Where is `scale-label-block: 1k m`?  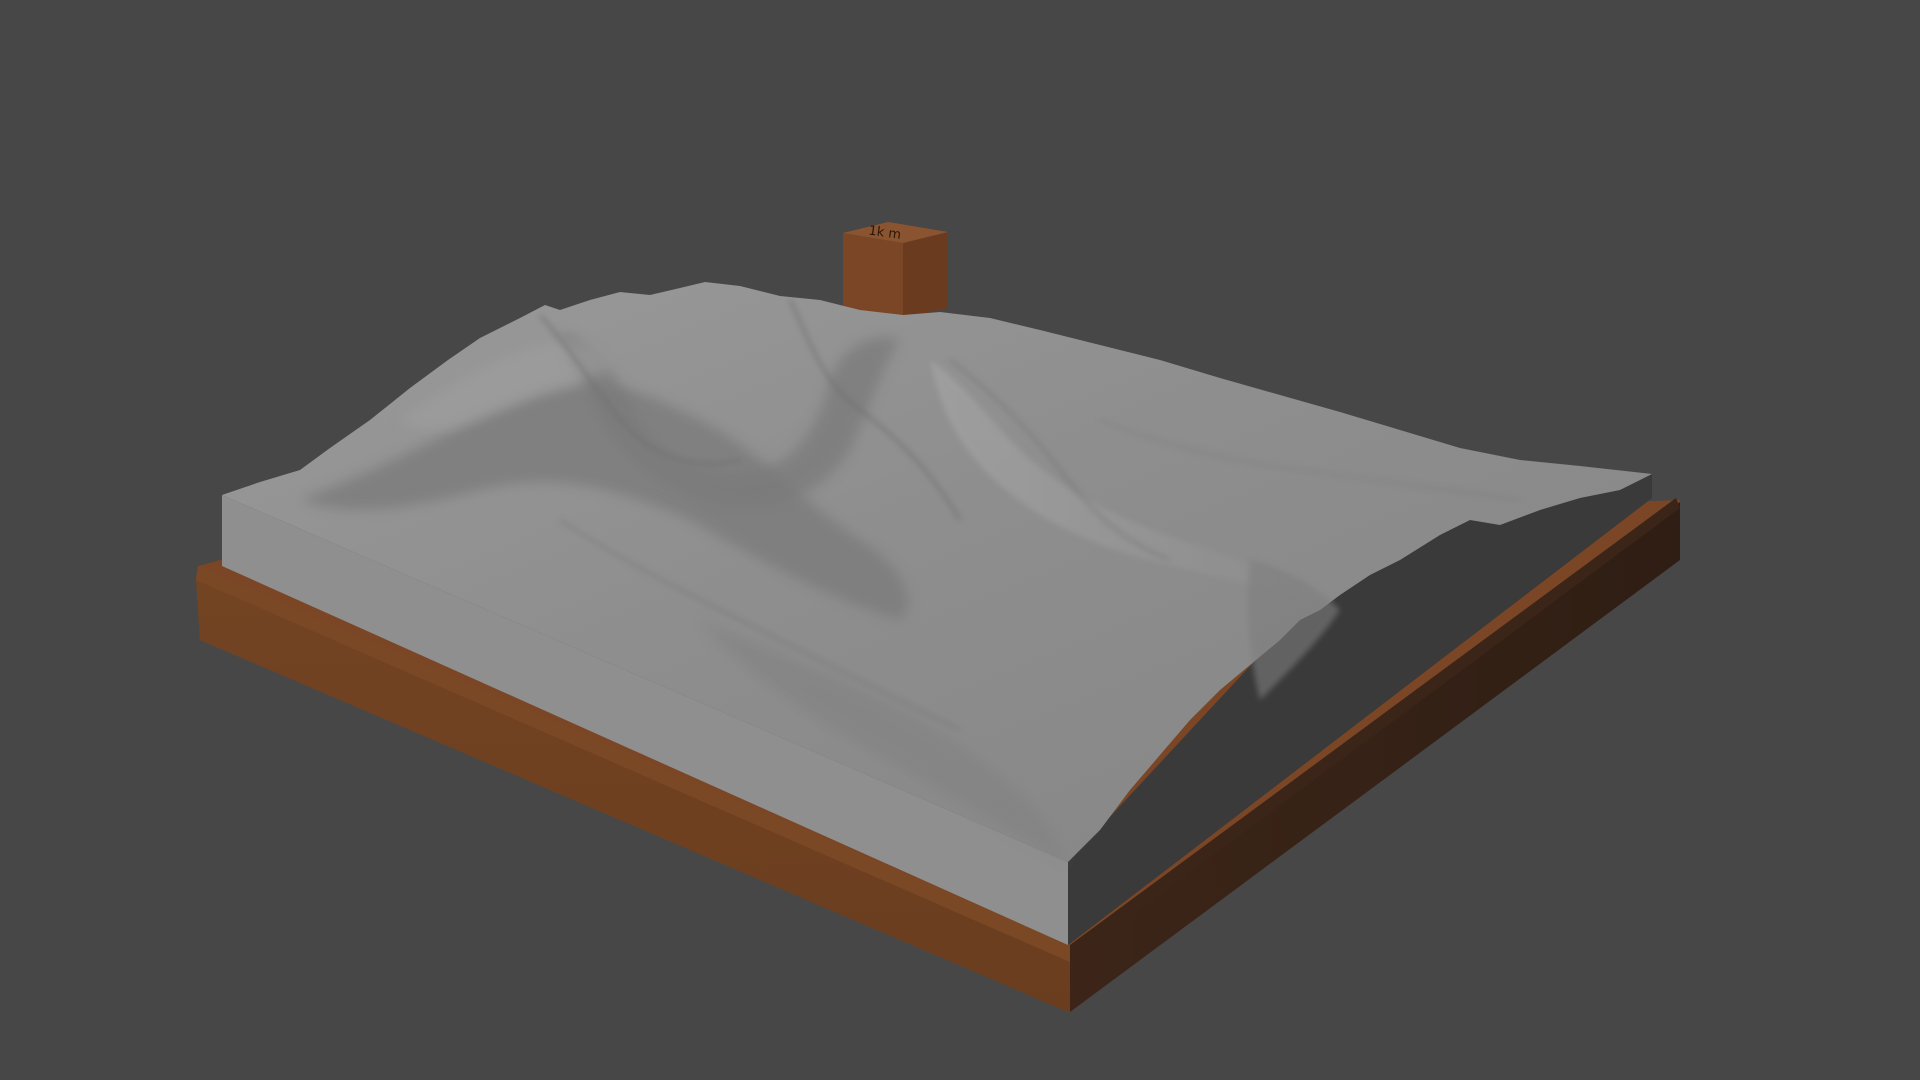
scale-label-block: 1k m is located at coordinates (895, 270).